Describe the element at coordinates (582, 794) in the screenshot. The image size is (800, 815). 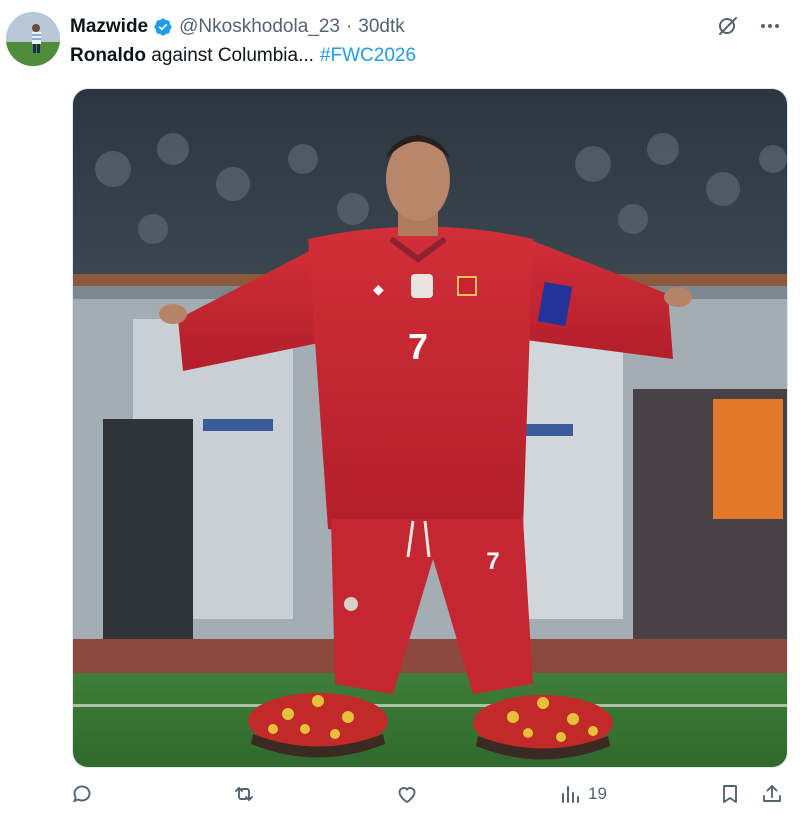
I see `views-button: 19` at that location.